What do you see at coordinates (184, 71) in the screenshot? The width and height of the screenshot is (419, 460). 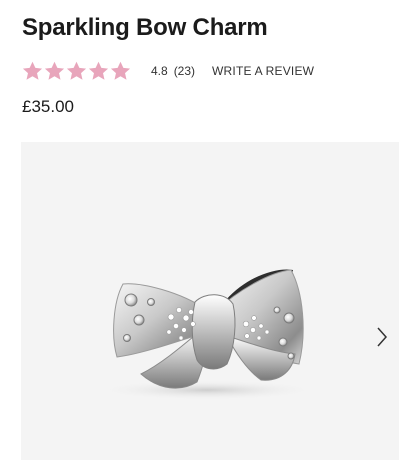 I see `review-count: (23)` at bounding box center [184, 71].